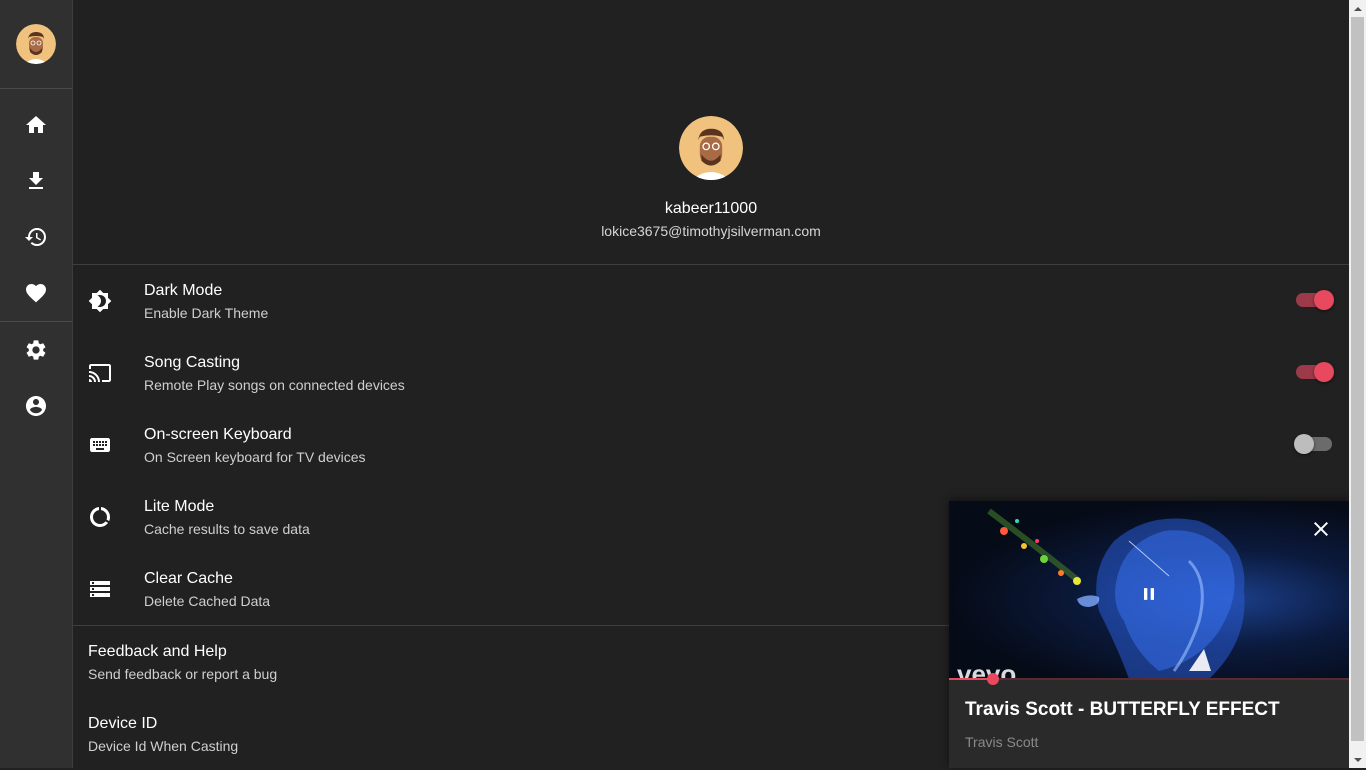 Image resolution: width=1366 pixels, height=770 pixels. Describe the element at coordinates (1149, 679) in the screenshot. I see `playback-progress-bar` at that location.